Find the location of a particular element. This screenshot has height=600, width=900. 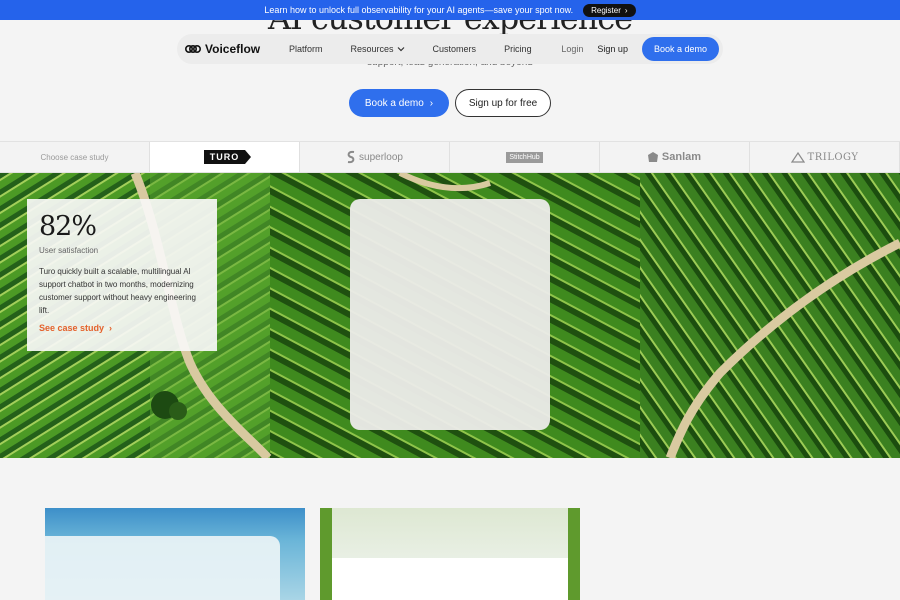

stat-value: 82% is located at coordinates (68, 226).